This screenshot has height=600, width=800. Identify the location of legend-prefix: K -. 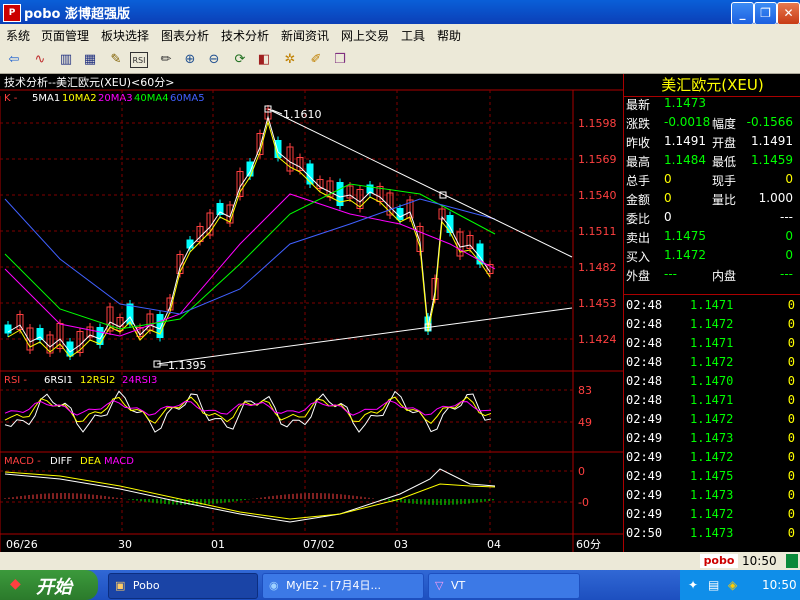
(11, 98).